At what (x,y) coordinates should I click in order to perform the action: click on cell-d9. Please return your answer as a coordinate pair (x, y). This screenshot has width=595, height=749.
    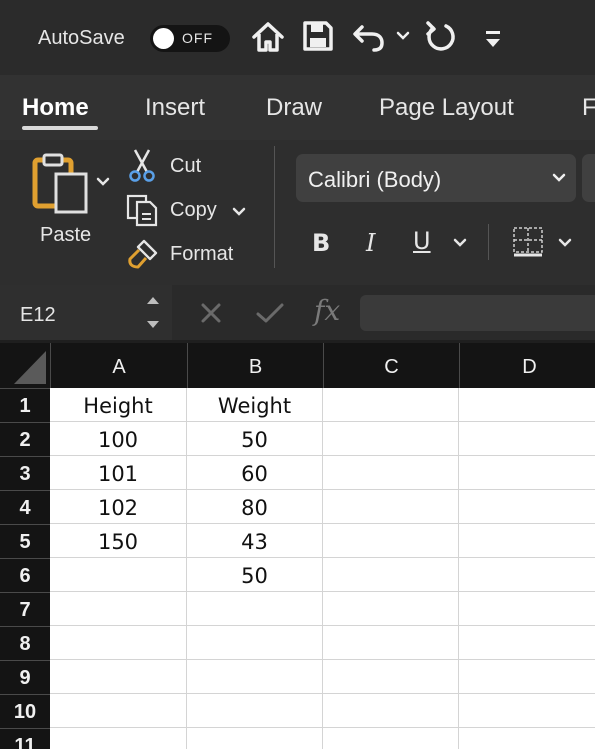
    Looking at the image, I should click on (527, 677).